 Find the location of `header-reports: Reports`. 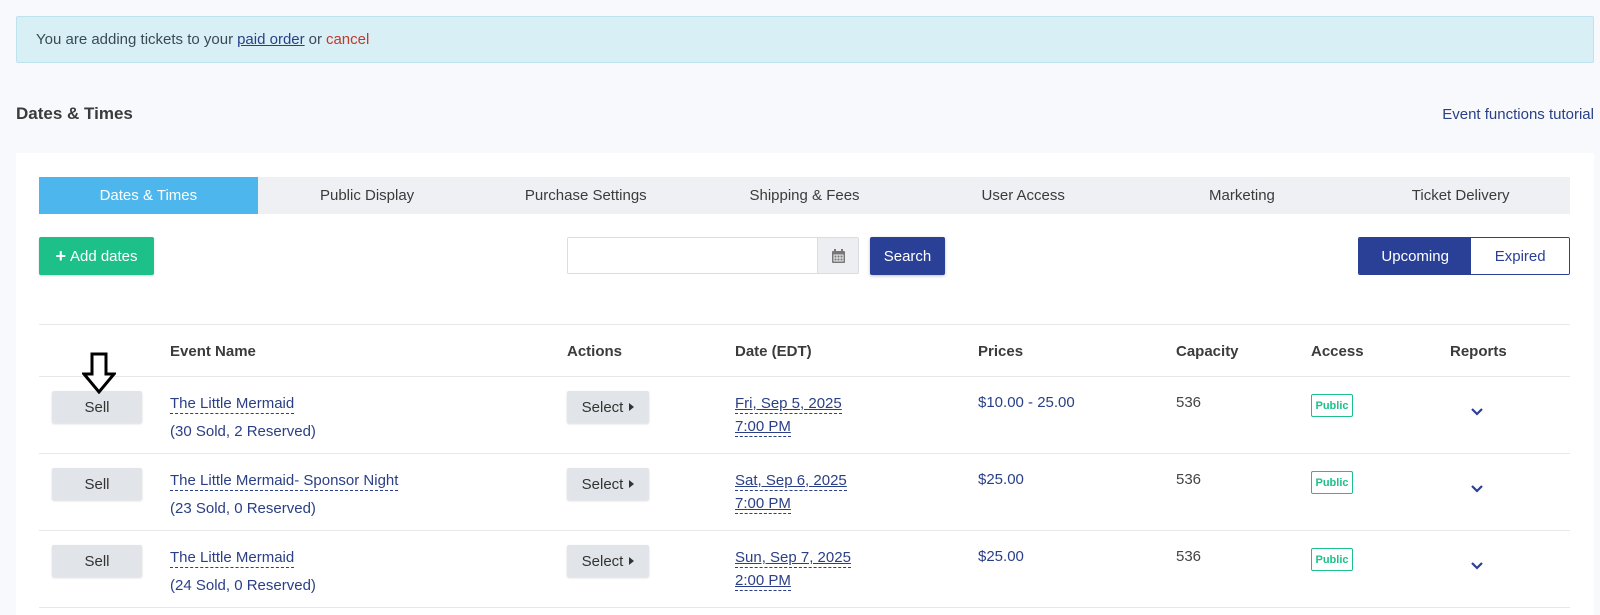

header-reports: Reports is located at coordinates (1478, 351).